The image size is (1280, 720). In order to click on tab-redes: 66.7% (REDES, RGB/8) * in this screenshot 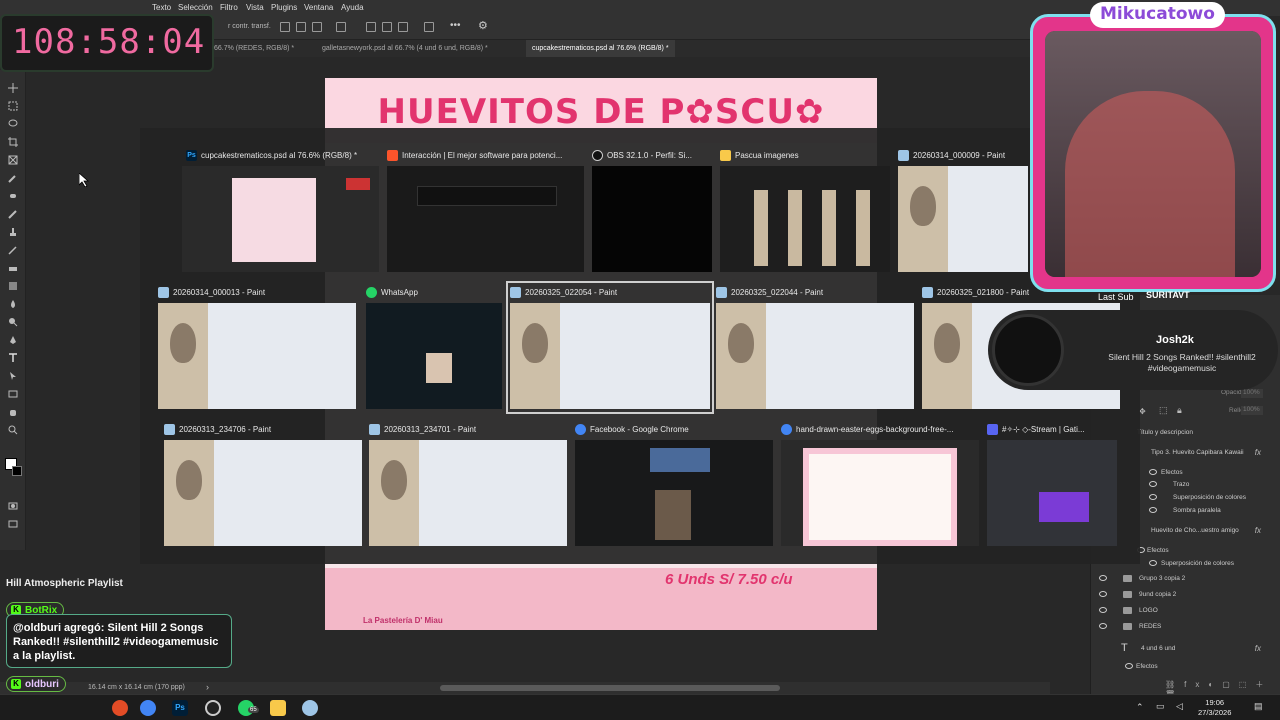, I will do `click(254, 48)`.